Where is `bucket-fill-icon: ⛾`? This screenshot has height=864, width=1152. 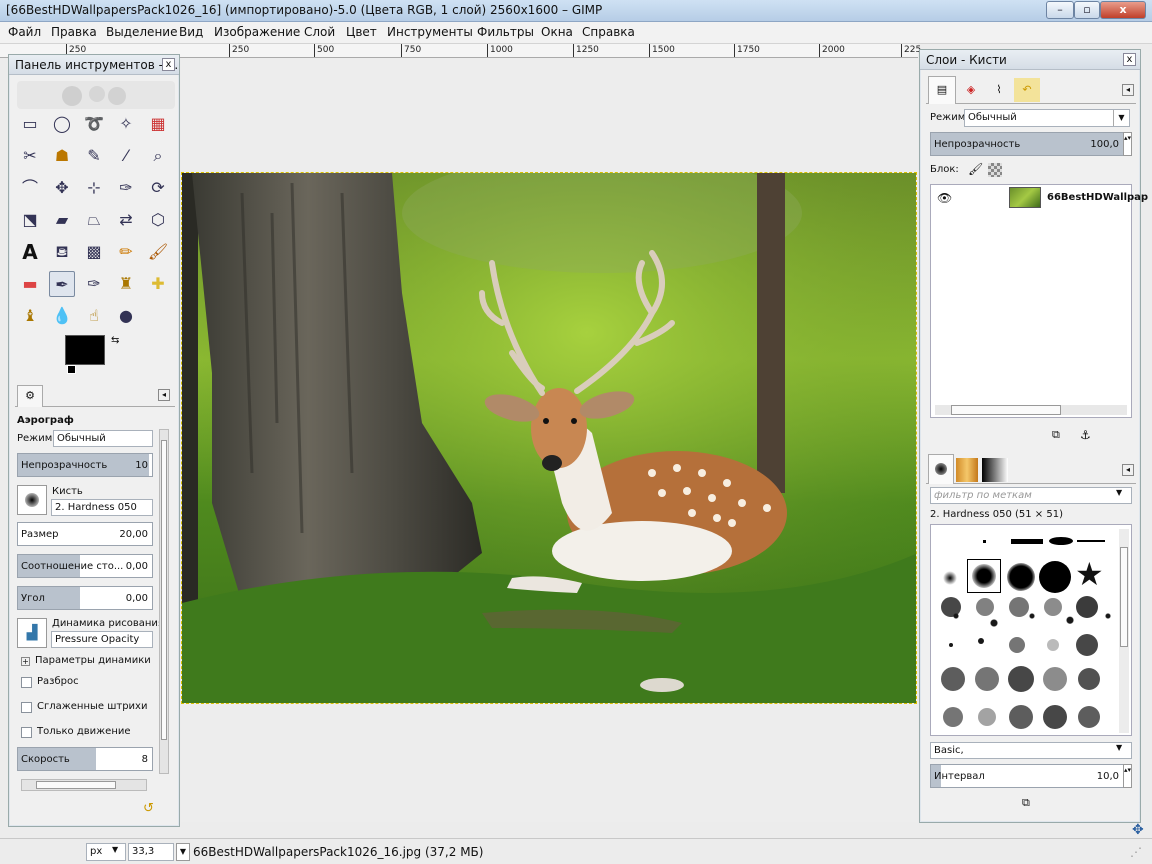 bucket-fill-icon: ⛾ is located at coordinates (62, 252).